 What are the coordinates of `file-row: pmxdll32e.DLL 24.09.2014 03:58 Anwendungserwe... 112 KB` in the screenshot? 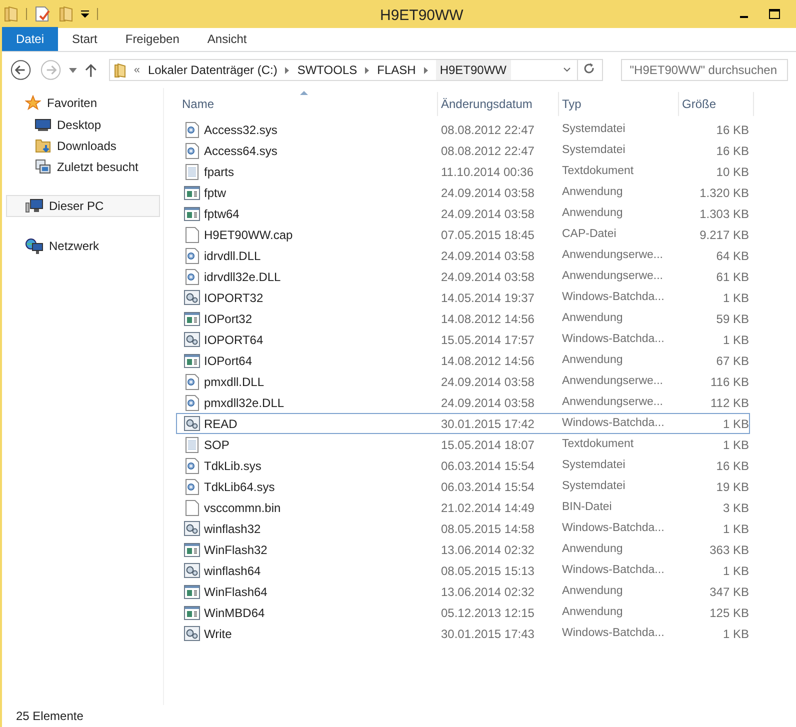 It's located at (463, 402).